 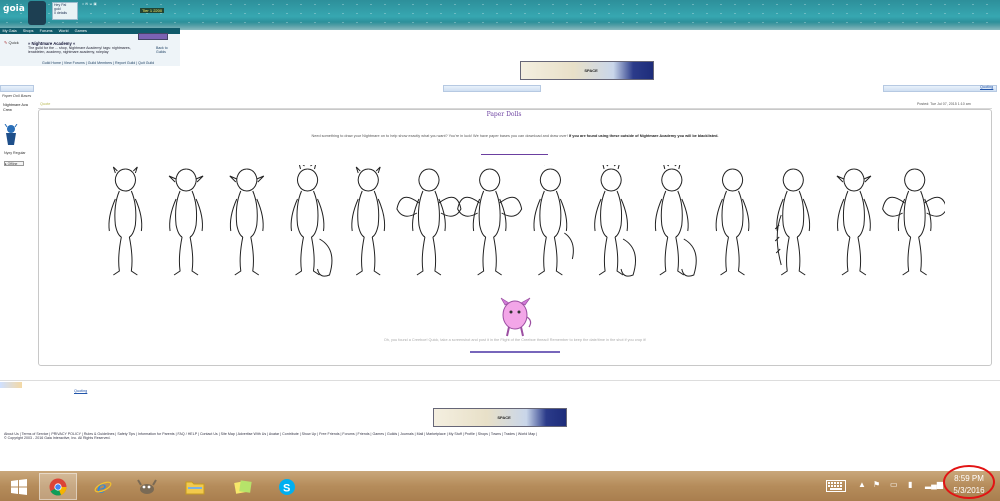 I want to click on folder-icon, so click(x=195, y=487).